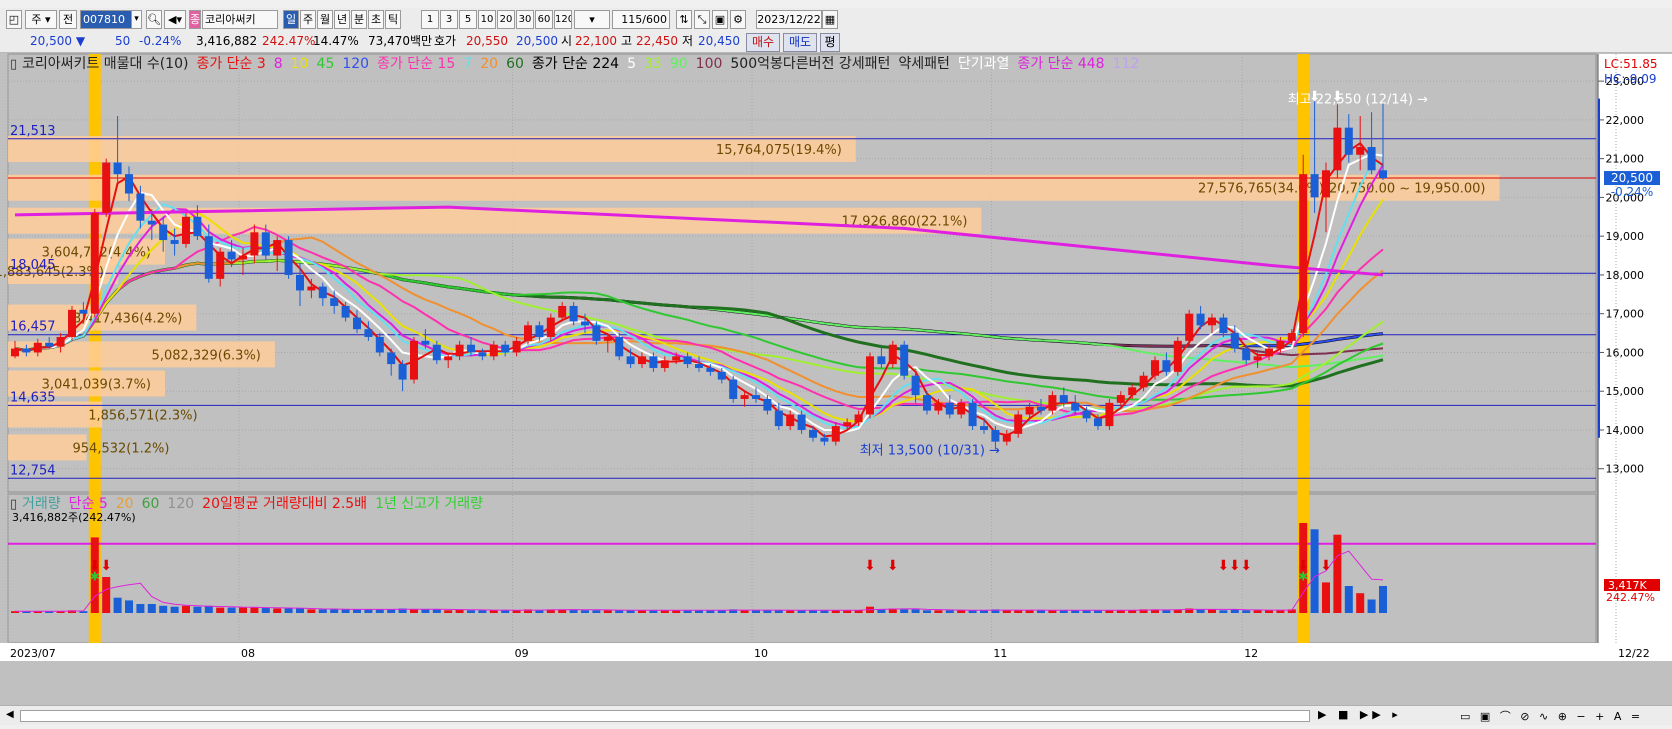  Describe the element at coordinates (416, 64) in the screenshot. I see `legend-item: 종가 단순 15` at that location.